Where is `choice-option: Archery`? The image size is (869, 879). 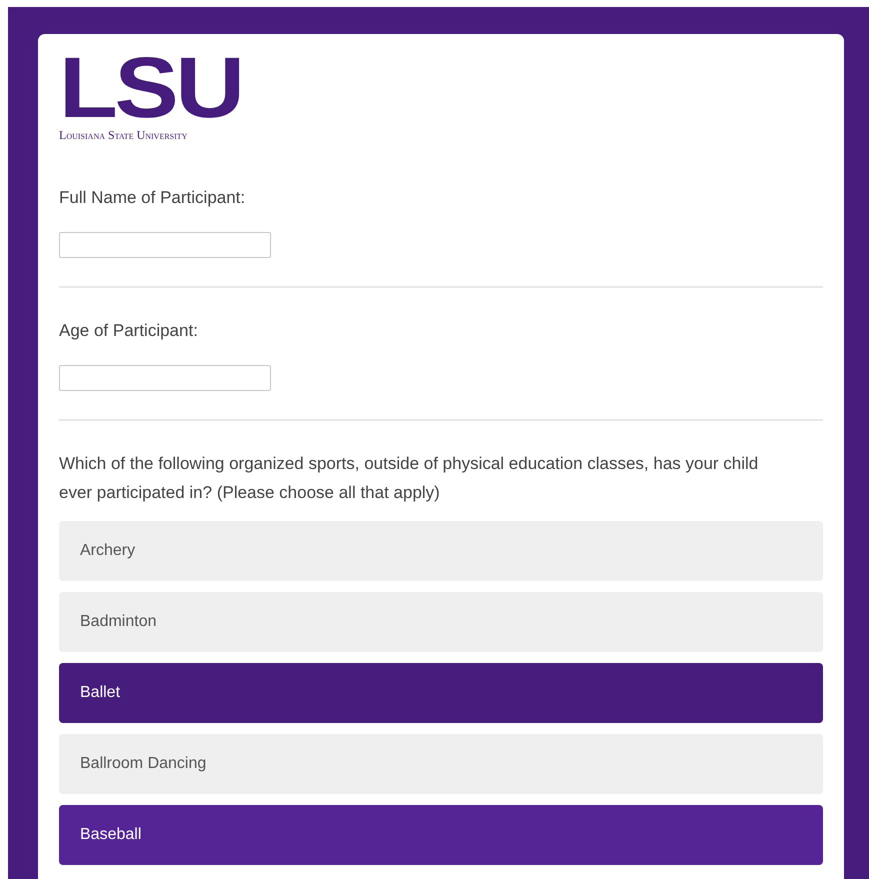 choice-option: Archery is located at coordinates (441, 551).